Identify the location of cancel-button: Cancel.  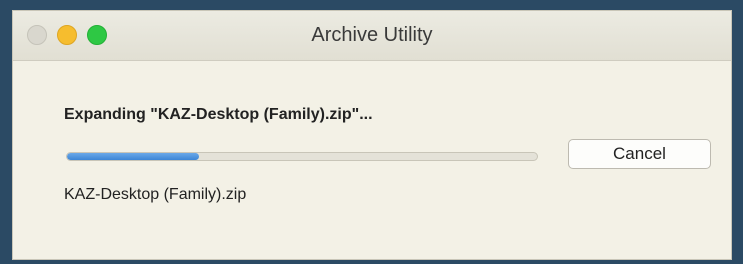
(639, 154).